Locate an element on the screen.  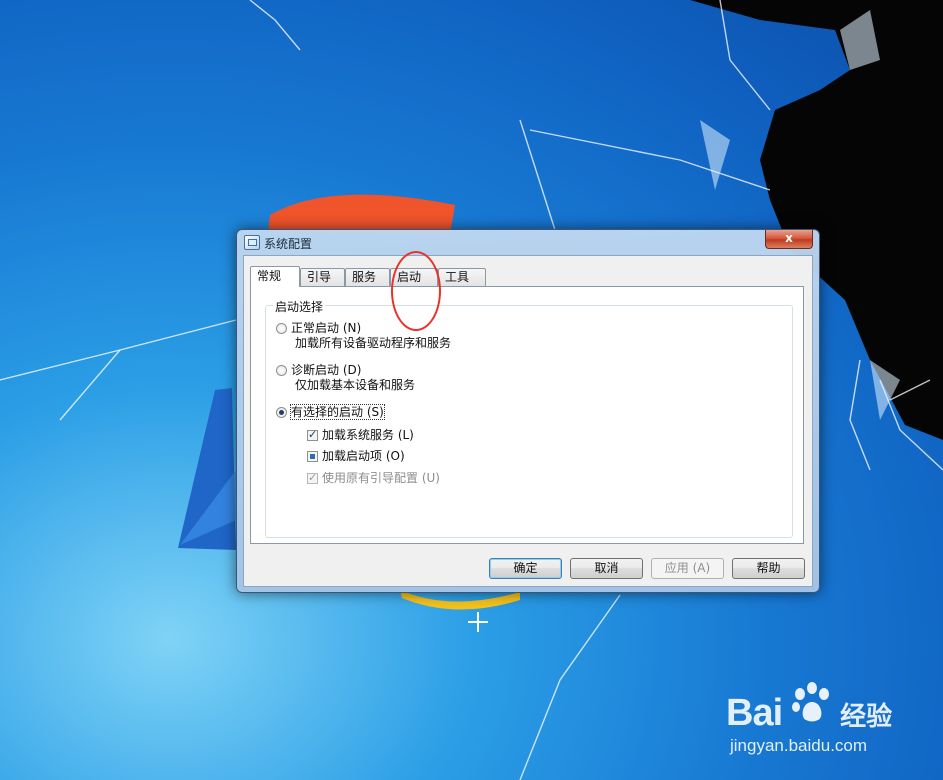
diagnostic-startup-radio is located at coordinates (281, 370).